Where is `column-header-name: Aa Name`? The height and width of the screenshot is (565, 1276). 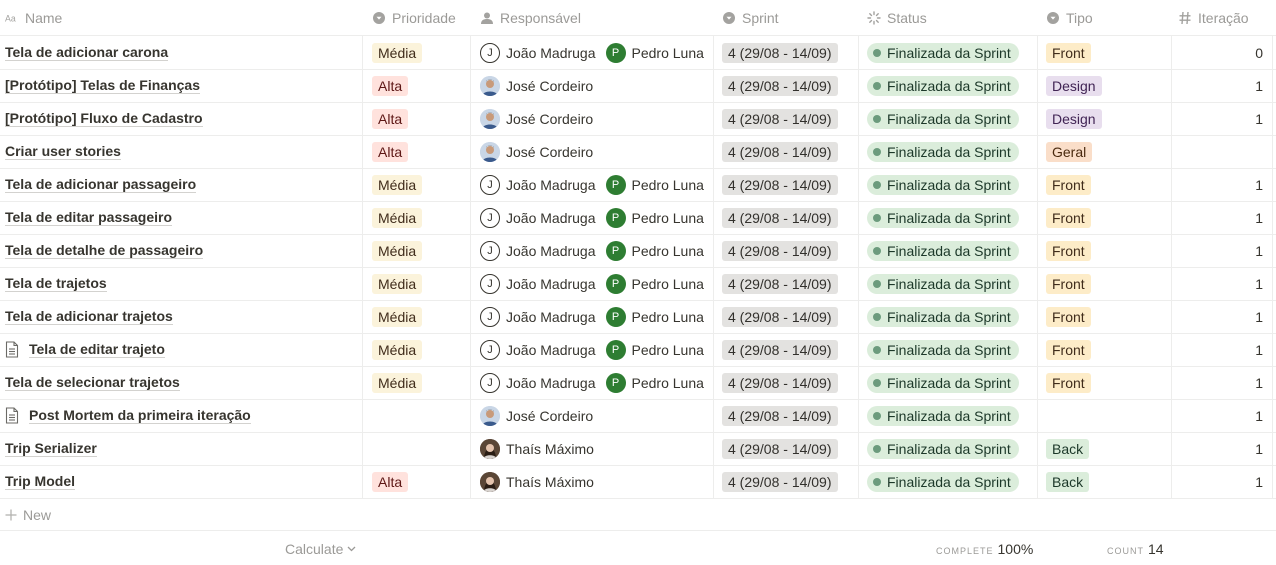 column-header-name: Aa Name is located at coordinates (180, 17).